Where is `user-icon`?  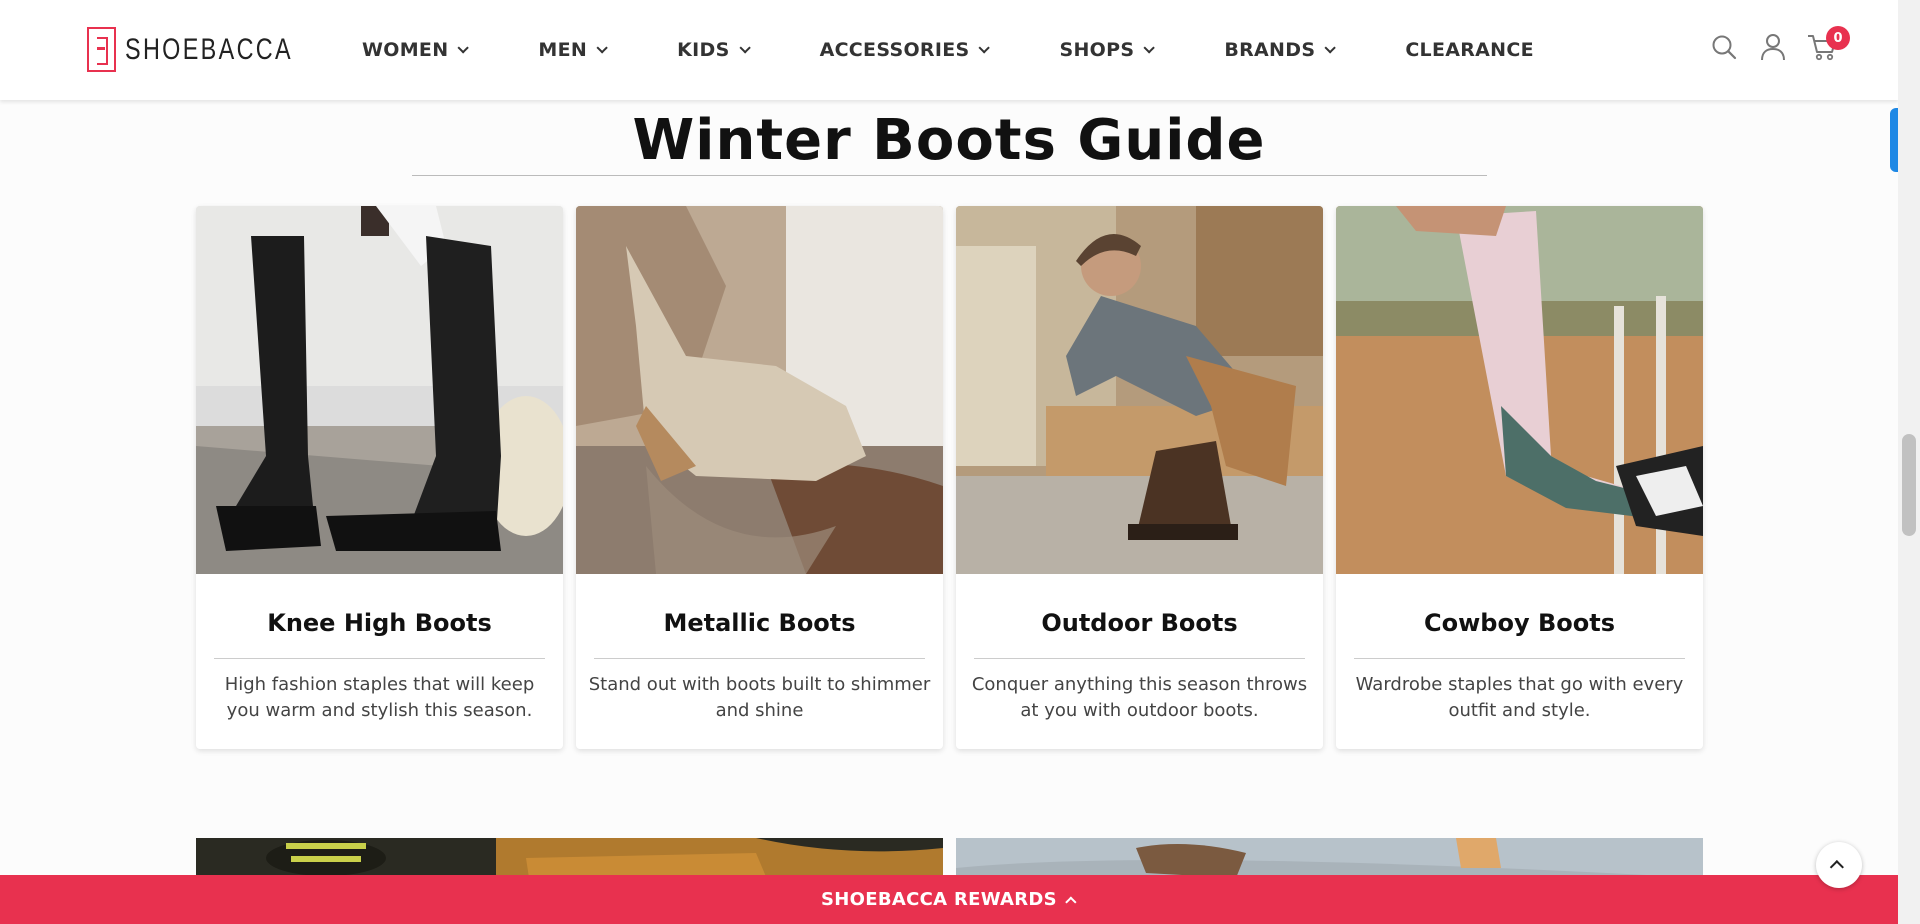 user-icon is located at coordinates (1773, 47).